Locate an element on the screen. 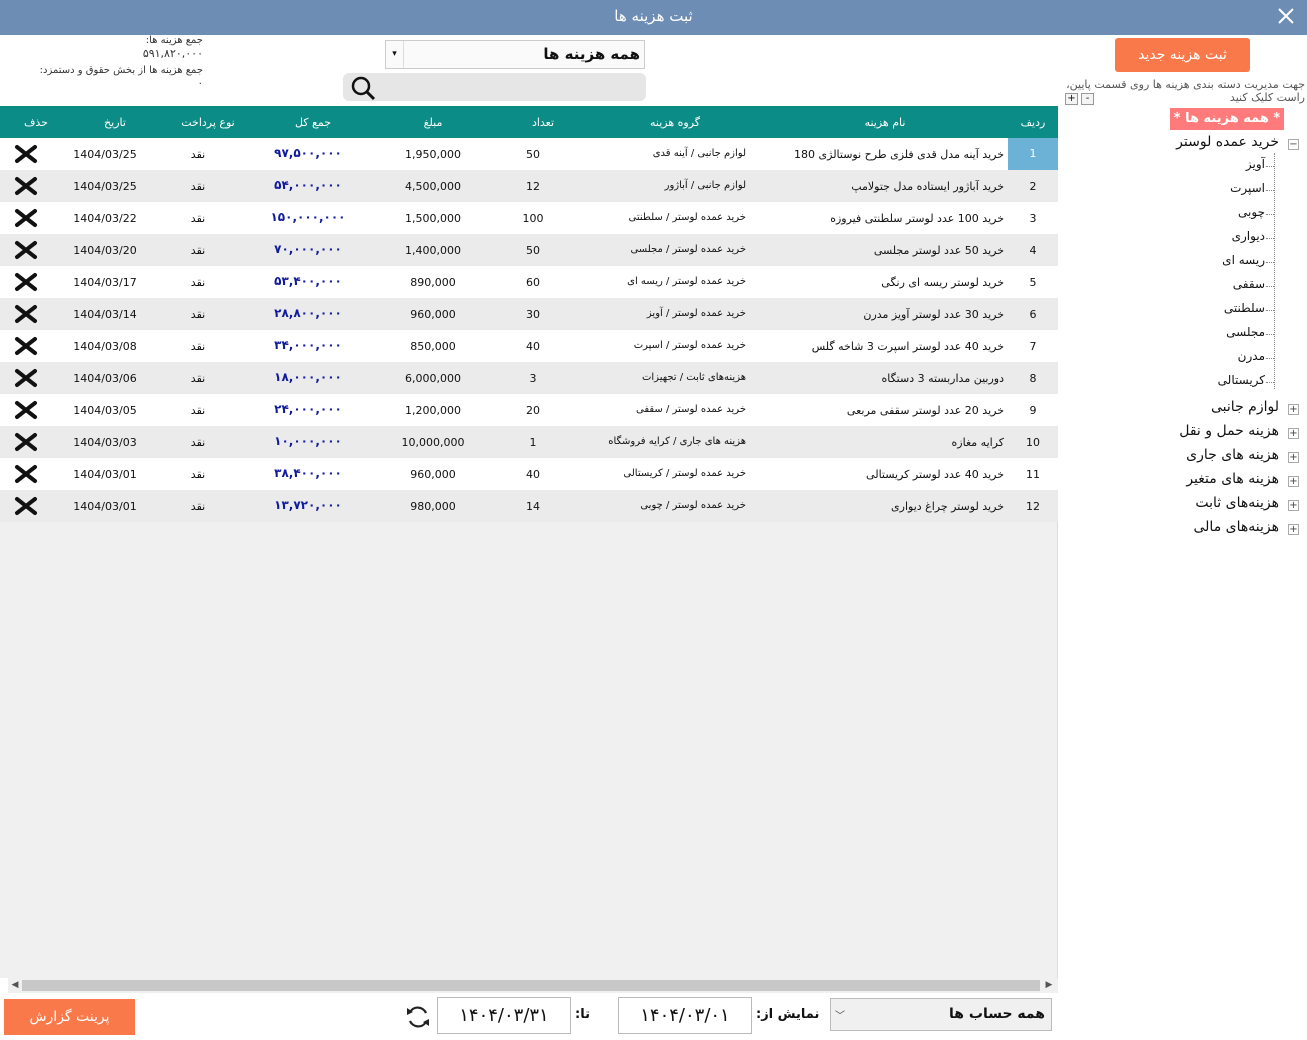  row-index: 6 is located at coordinates (1033, 314).